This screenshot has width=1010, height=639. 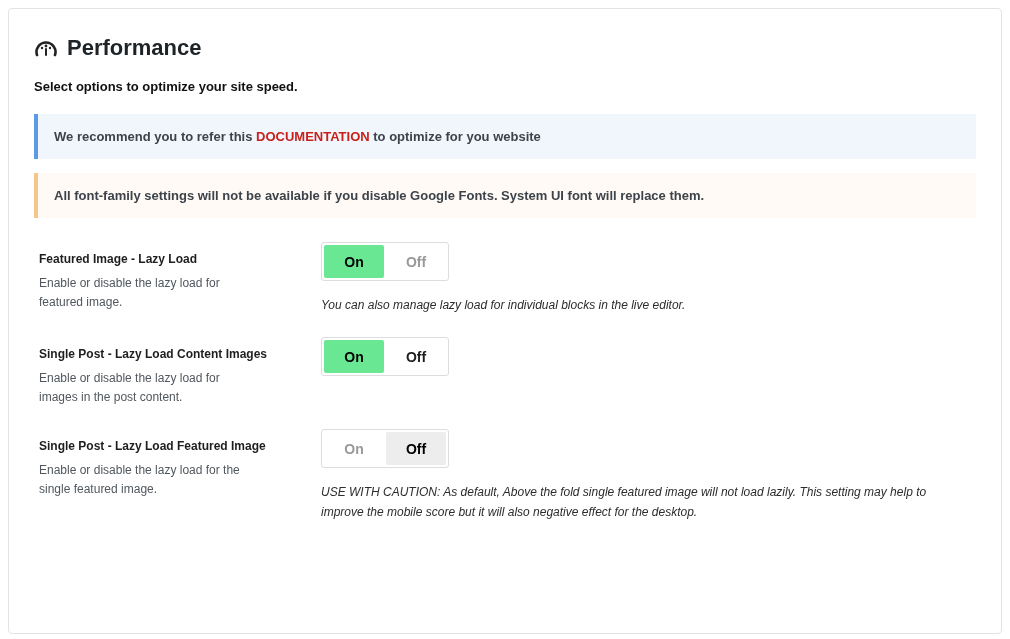 I want to click on setting-label: Single Post - Lazy Load Content Images, so click(x=154, y=354).